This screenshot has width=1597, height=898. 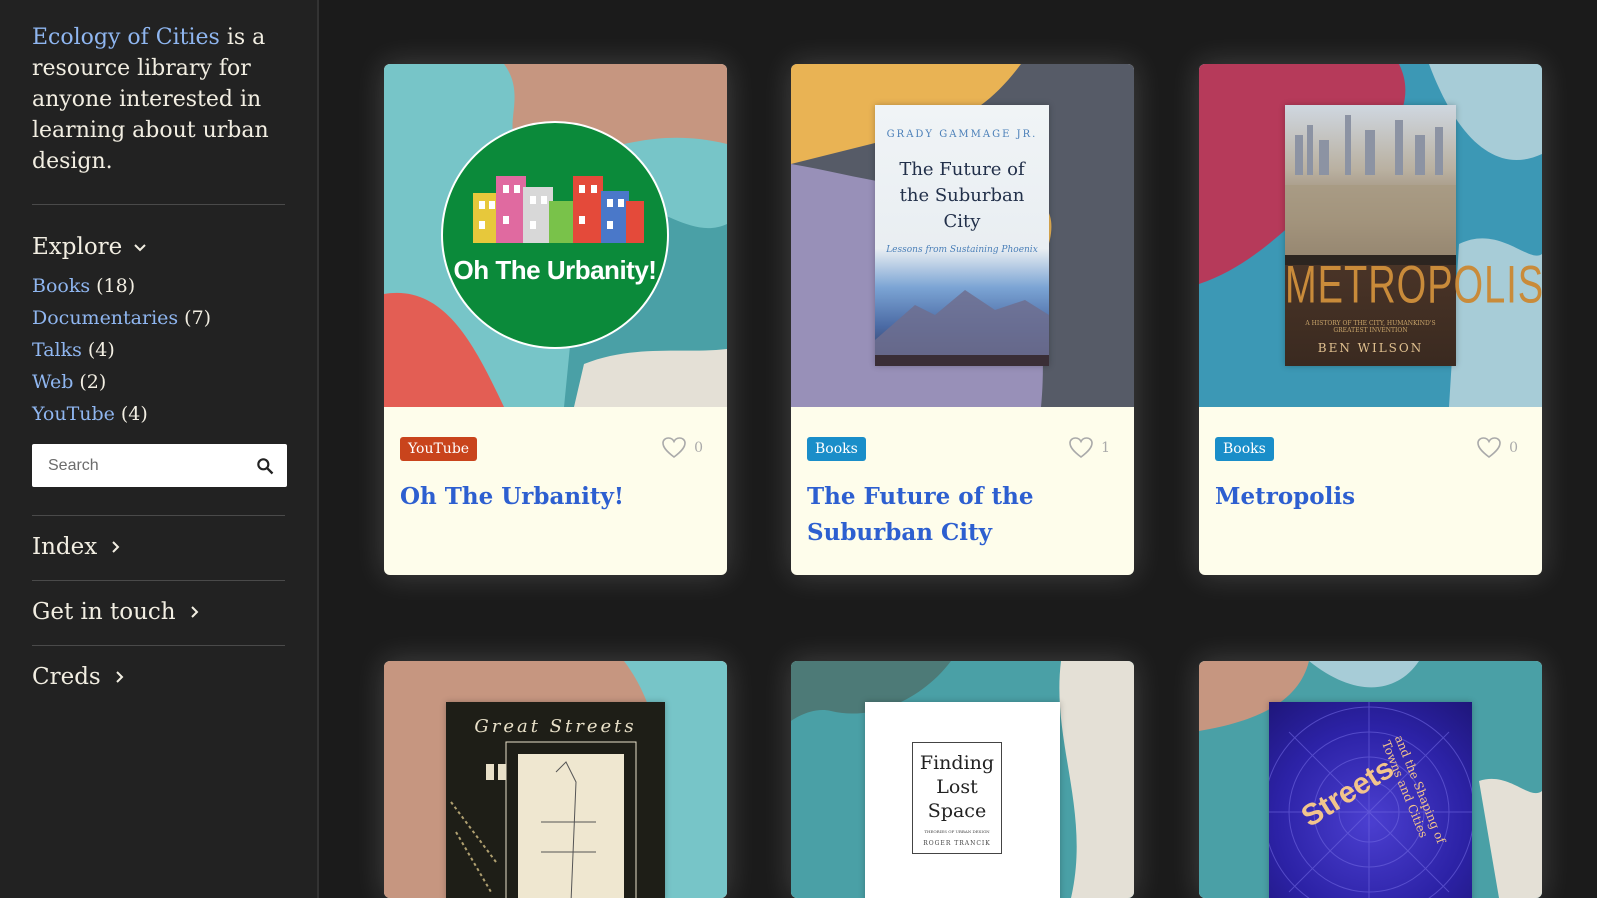 I want to click on divider, so click(x=158, y=204).